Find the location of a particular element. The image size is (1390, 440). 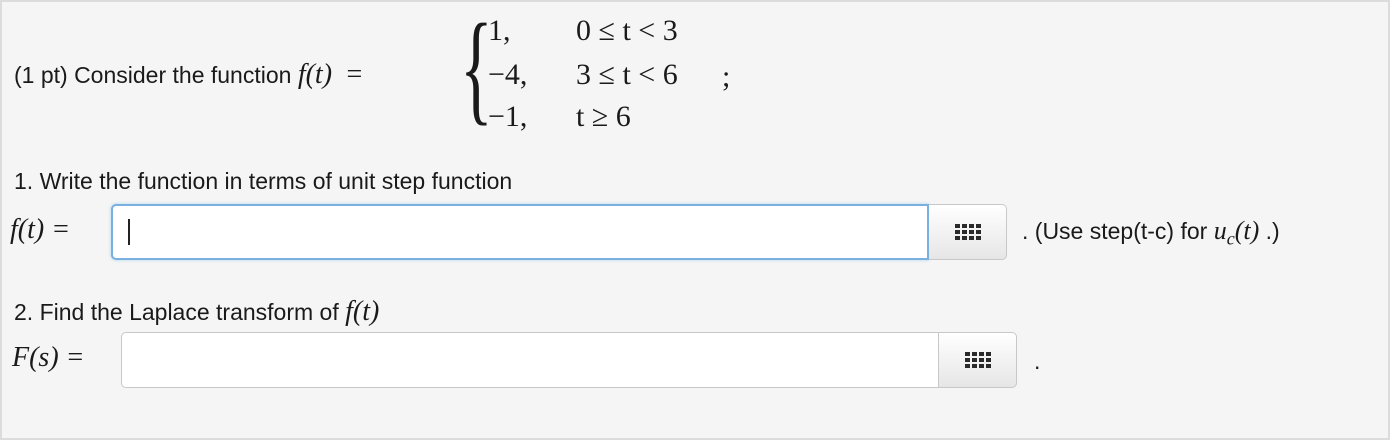

case-condition: t ≥ 6 is located at coordinates (603, 116).